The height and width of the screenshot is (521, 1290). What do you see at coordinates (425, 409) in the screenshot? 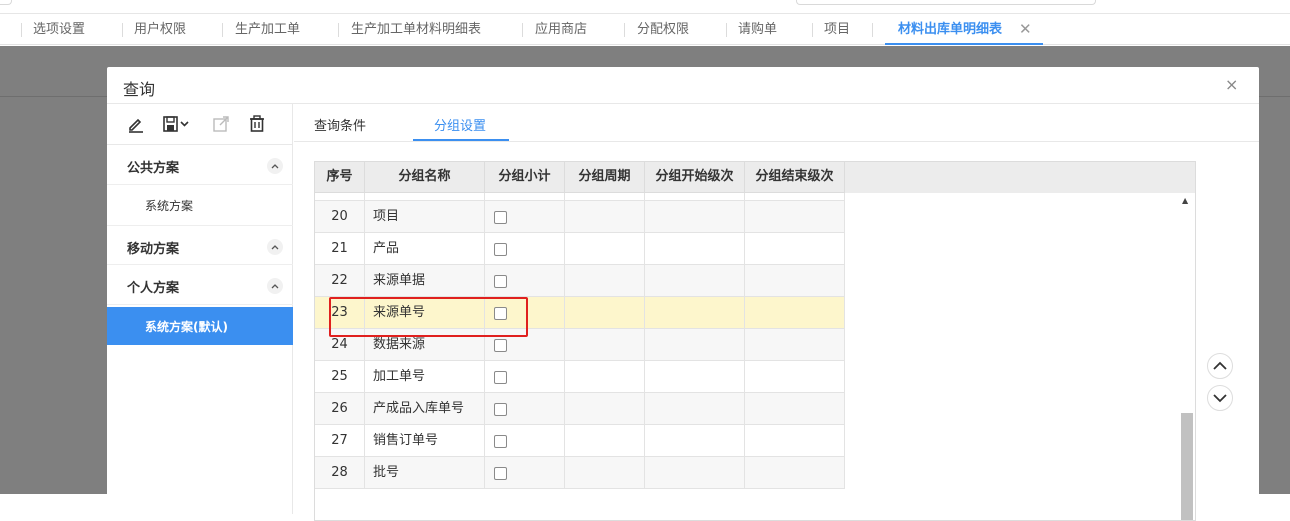
I see `group-name-cell: 产成品入库单号` at bounding box center [425, 409].